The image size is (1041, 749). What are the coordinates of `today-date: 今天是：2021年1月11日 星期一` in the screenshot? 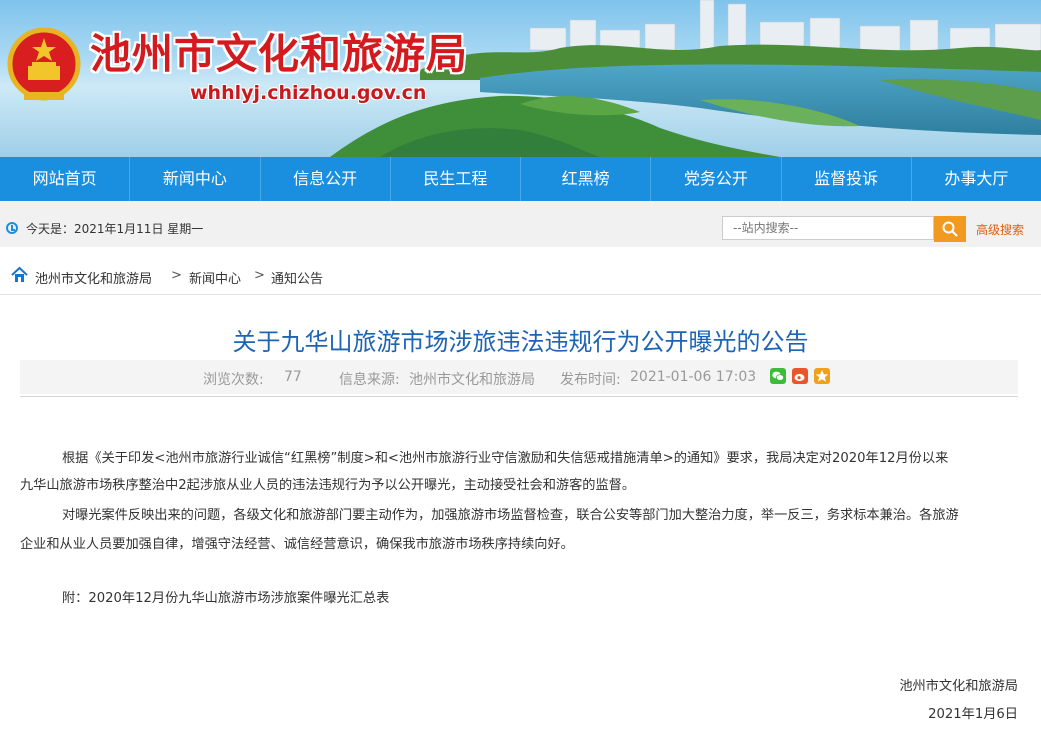 It's located at (115, 229).